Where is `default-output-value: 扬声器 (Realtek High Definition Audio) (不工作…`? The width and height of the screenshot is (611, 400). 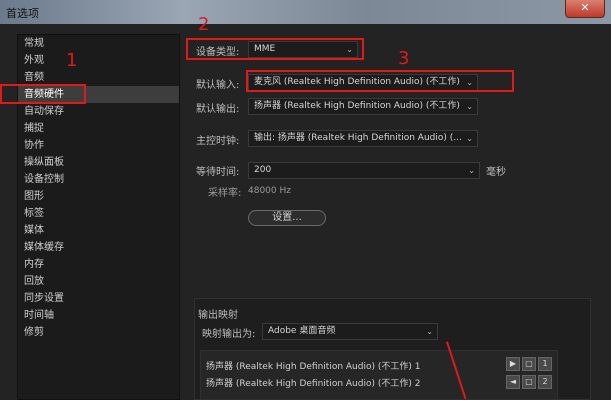 default-output-value: 扬声器 (Realtek High Definition Audio) (不工作… is located at coordinates (357, 106).